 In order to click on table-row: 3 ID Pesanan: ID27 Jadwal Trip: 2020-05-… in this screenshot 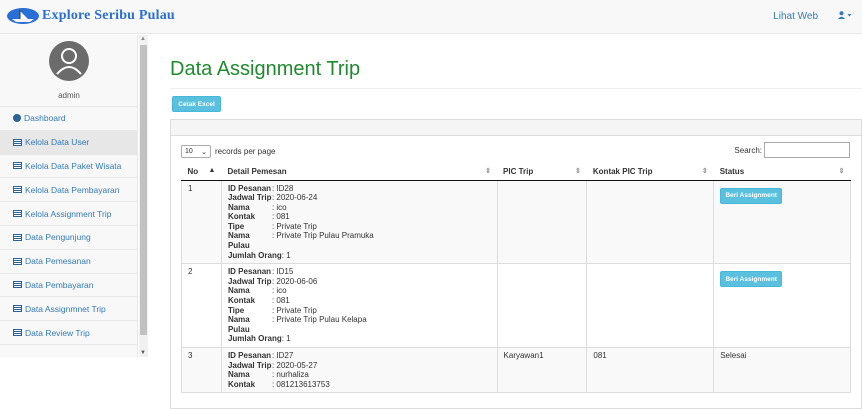, I will do `click(516, 370)`.